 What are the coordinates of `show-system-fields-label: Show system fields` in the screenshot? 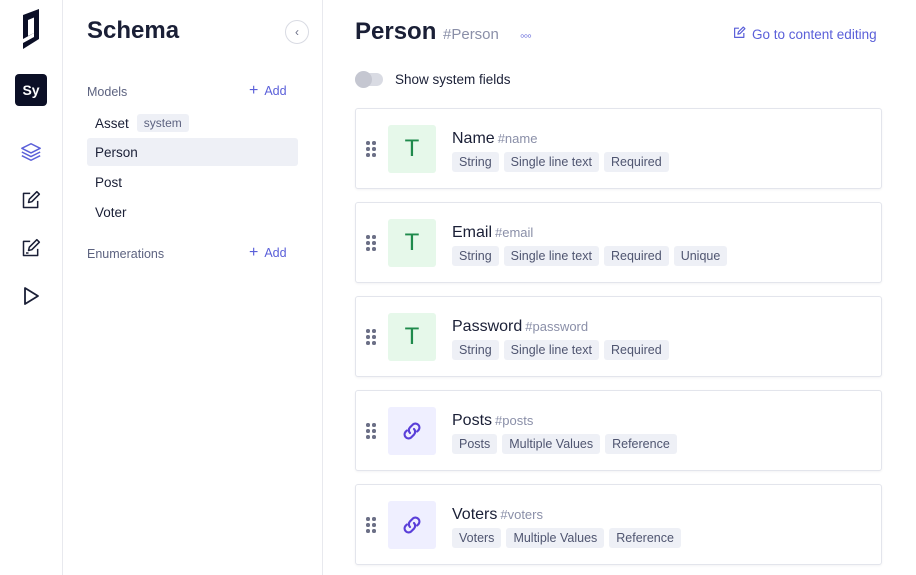 It's located at (453, 79).